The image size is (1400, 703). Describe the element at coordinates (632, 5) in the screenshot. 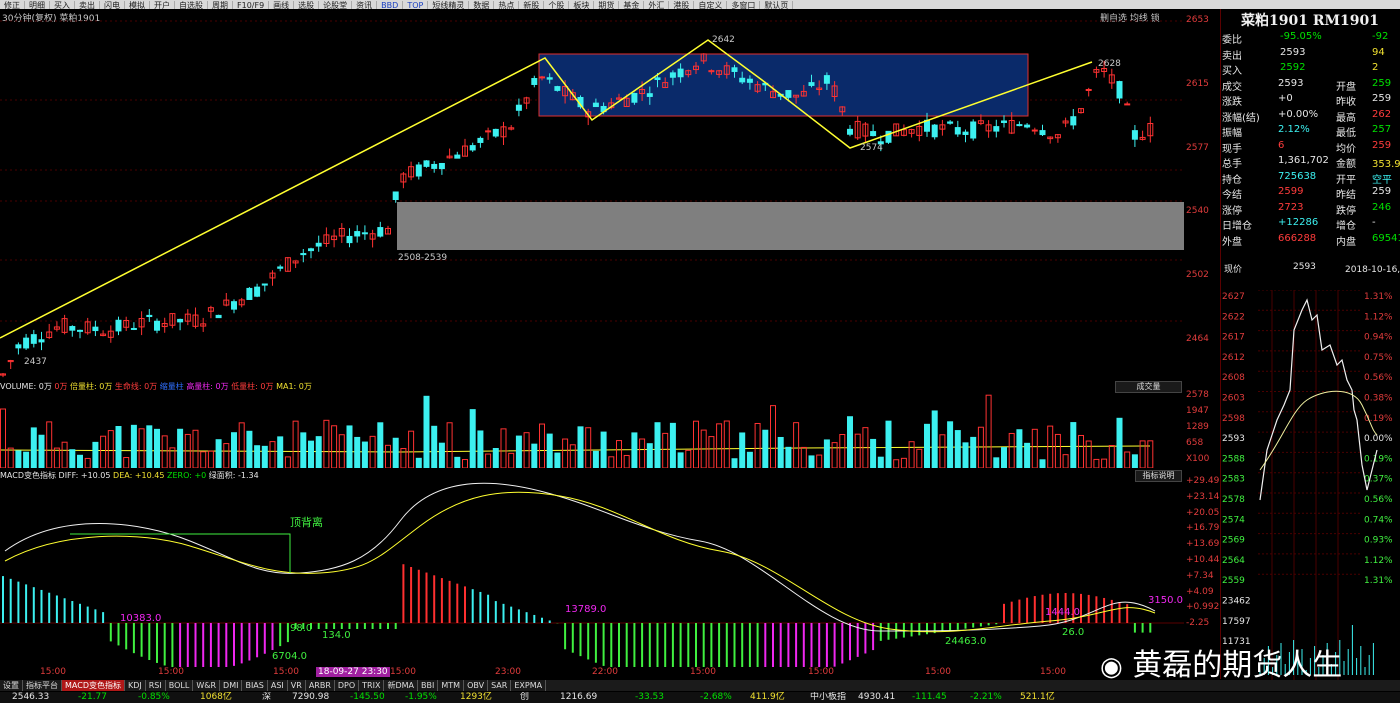

I see `toolbar-item: 基金` at that location.